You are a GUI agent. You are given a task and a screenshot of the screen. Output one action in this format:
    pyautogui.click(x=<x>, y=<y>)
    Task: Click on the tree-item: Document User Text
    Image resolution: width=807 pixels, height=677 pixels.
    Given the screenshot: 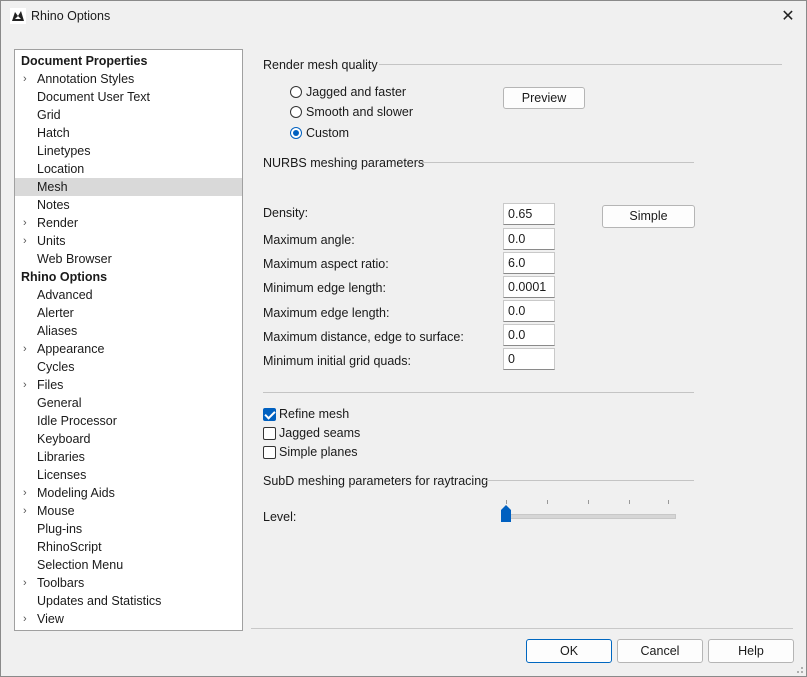 What is the action you would take?
    pyautogui.click(x=128, y=97)
    